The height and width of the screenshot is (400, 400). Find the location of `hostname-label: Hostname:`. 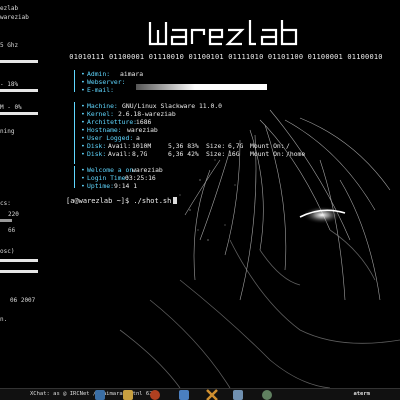

hostname-label: Hostname: is located at coordinates (104, 130).